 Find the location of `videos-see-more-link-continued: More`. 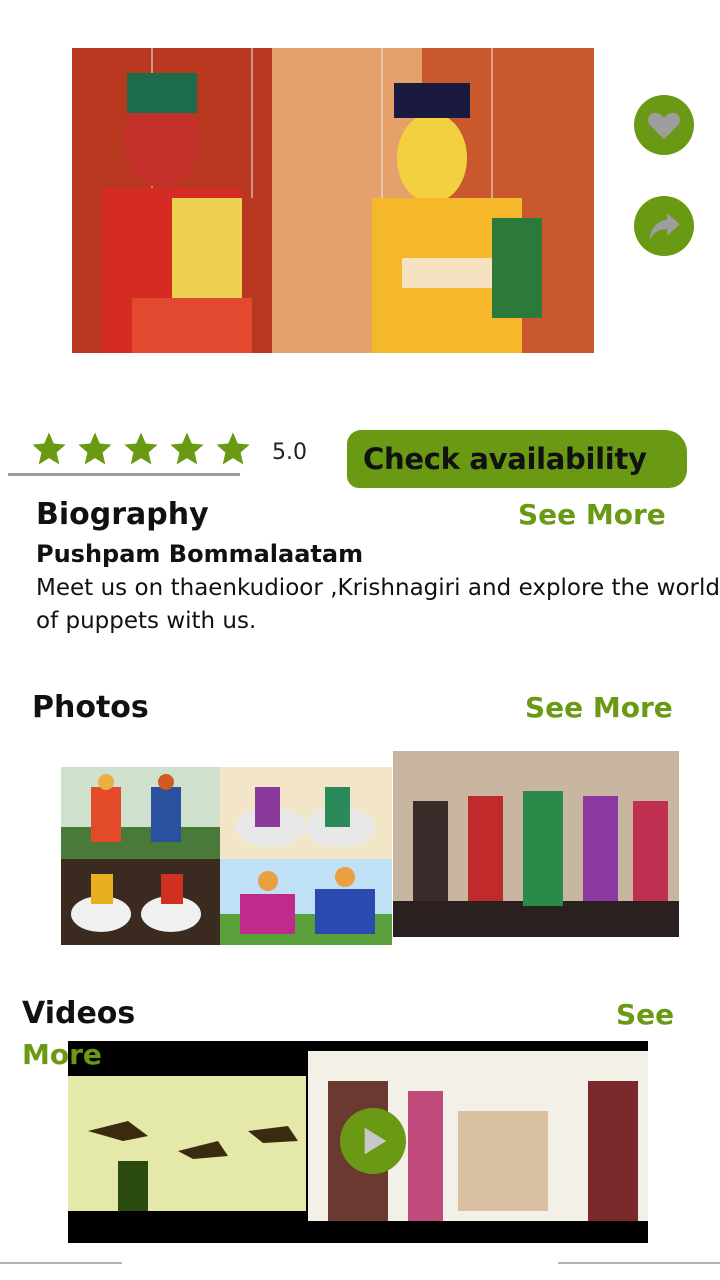

videos-see-more-link-continued: More is located at coordinates (62, 1054).